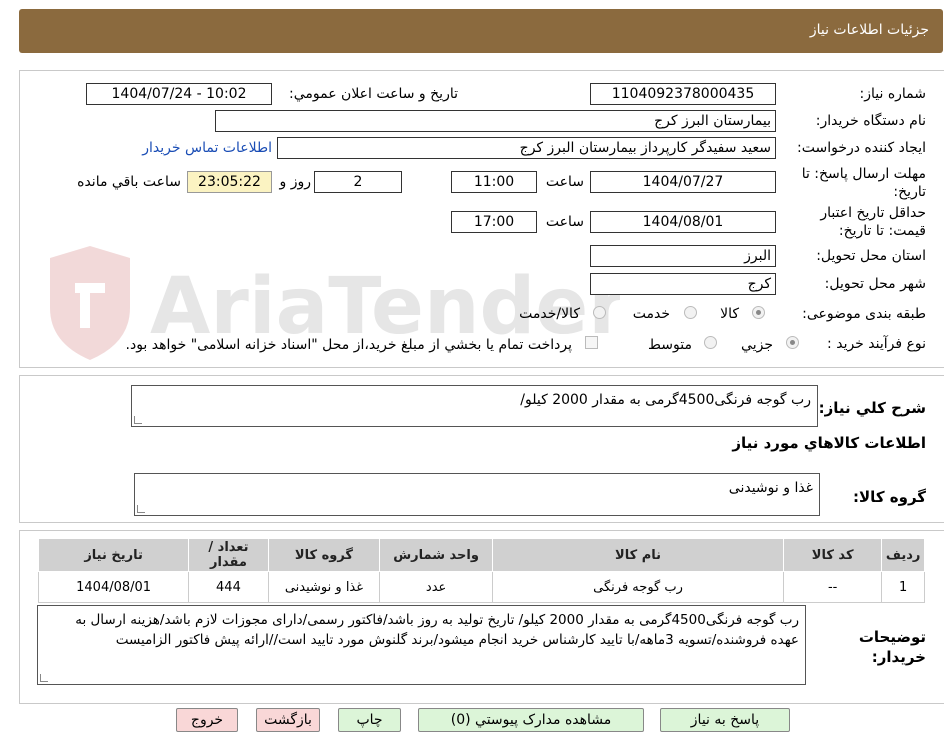 This screenshot has width=944, height=753. Describe the element at coordinates (113, 587) in the screenshot. I see `cell-date: 1404/08/01` at that location.